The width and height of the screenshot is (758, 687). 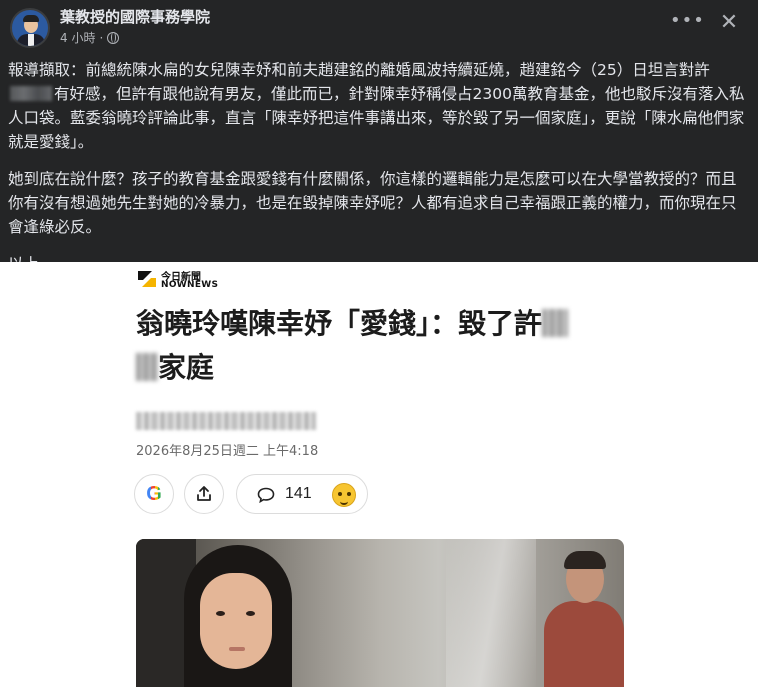 I want to click on google-icon: G, so click(x=154, y=493).